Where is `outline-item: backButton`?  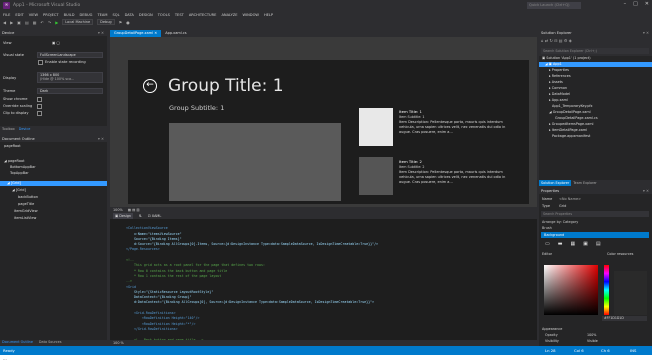
outline-item: backButton is located at coordinates (53, 197).